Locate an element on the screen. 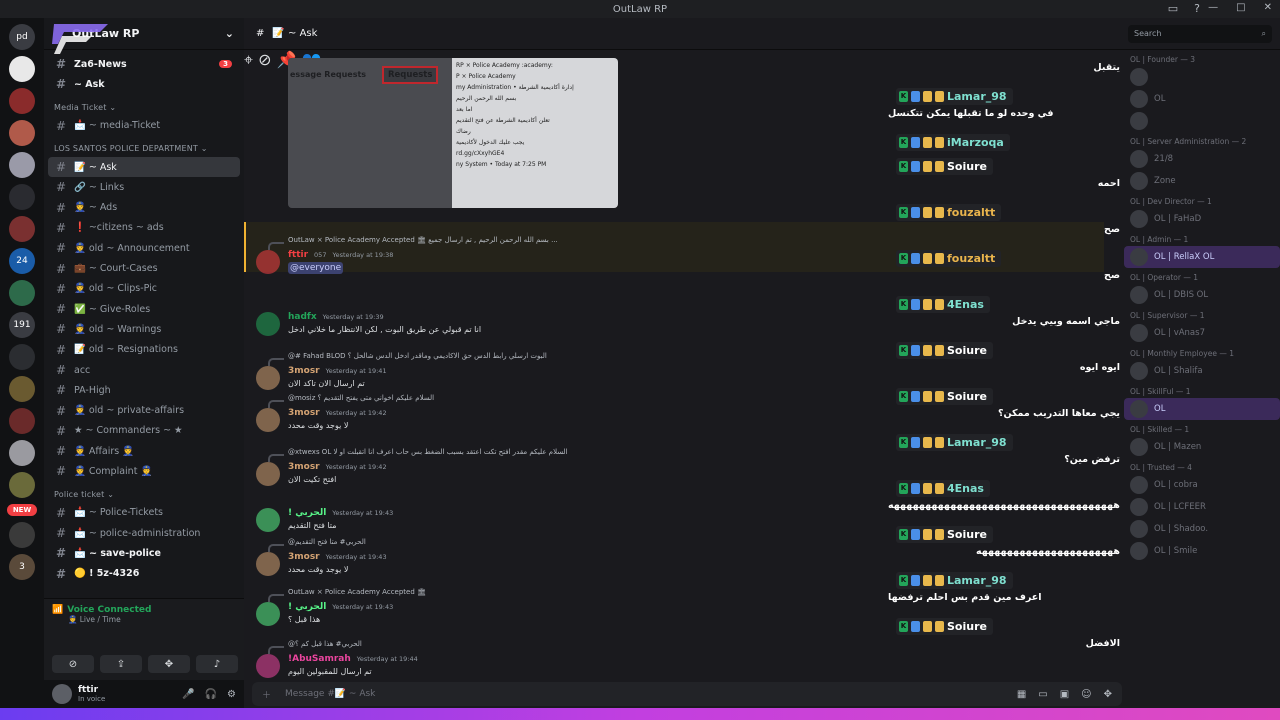 Image resolution: width=1280 pixels, height=720 pixels. channel-item: # 📩 ~ media-Ticket is located at coordinates (144, 126).